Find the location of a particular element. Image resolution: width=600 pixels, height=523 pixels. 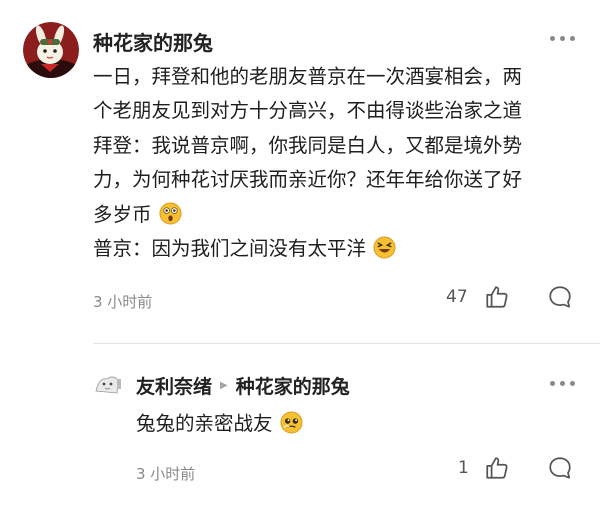

comment-line: 普京：因为我们之间没有太平洋 is located at coordinates (230, 249).